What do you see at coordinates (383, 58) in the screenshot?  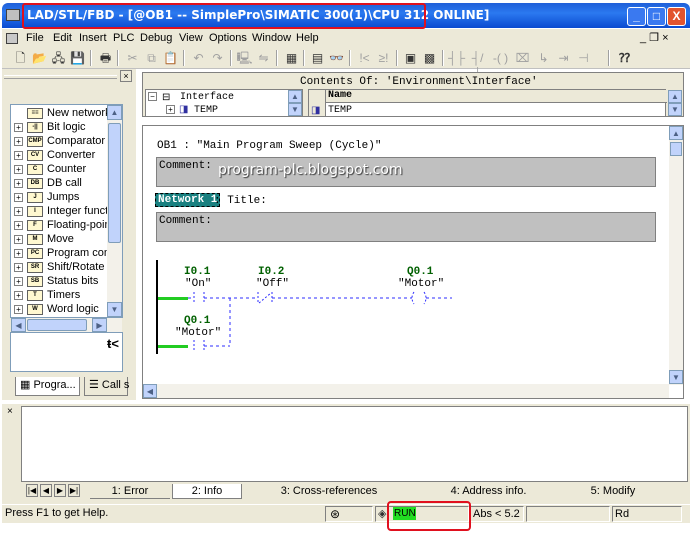 I see `not-equal2-icon: ≥!` at bounding box center [383, 58].